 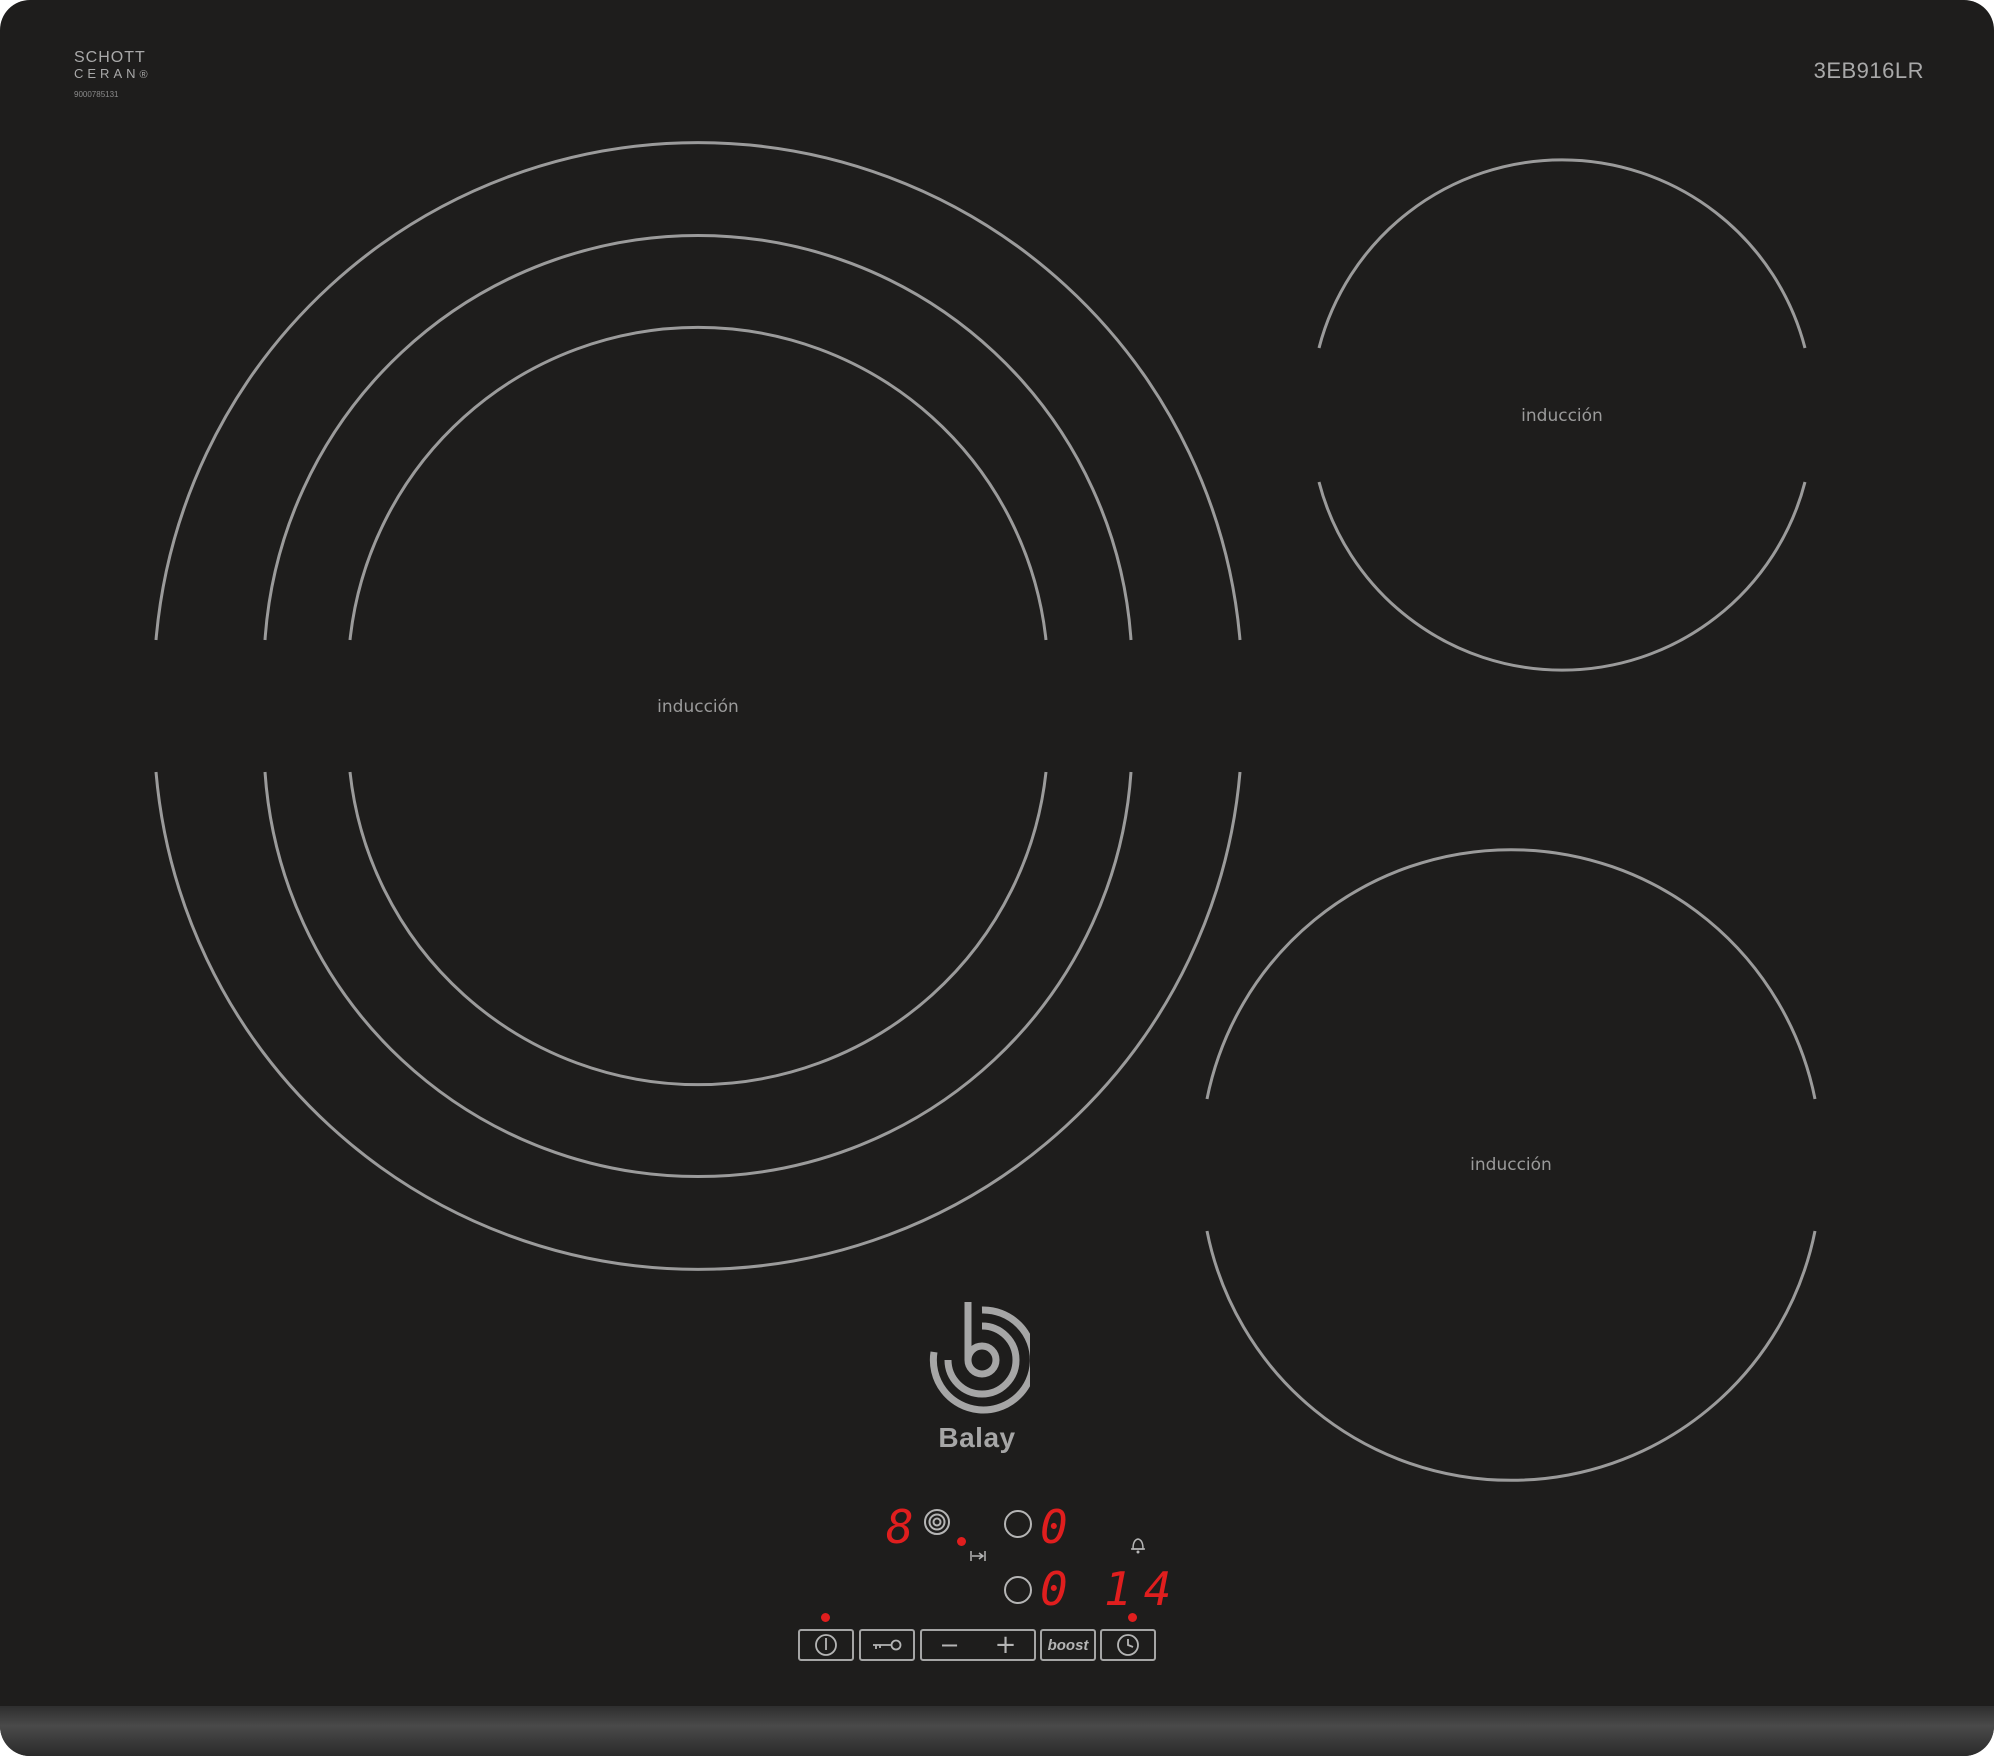 I want to click on boost-label: boost, so click(x=1068, y=1645).